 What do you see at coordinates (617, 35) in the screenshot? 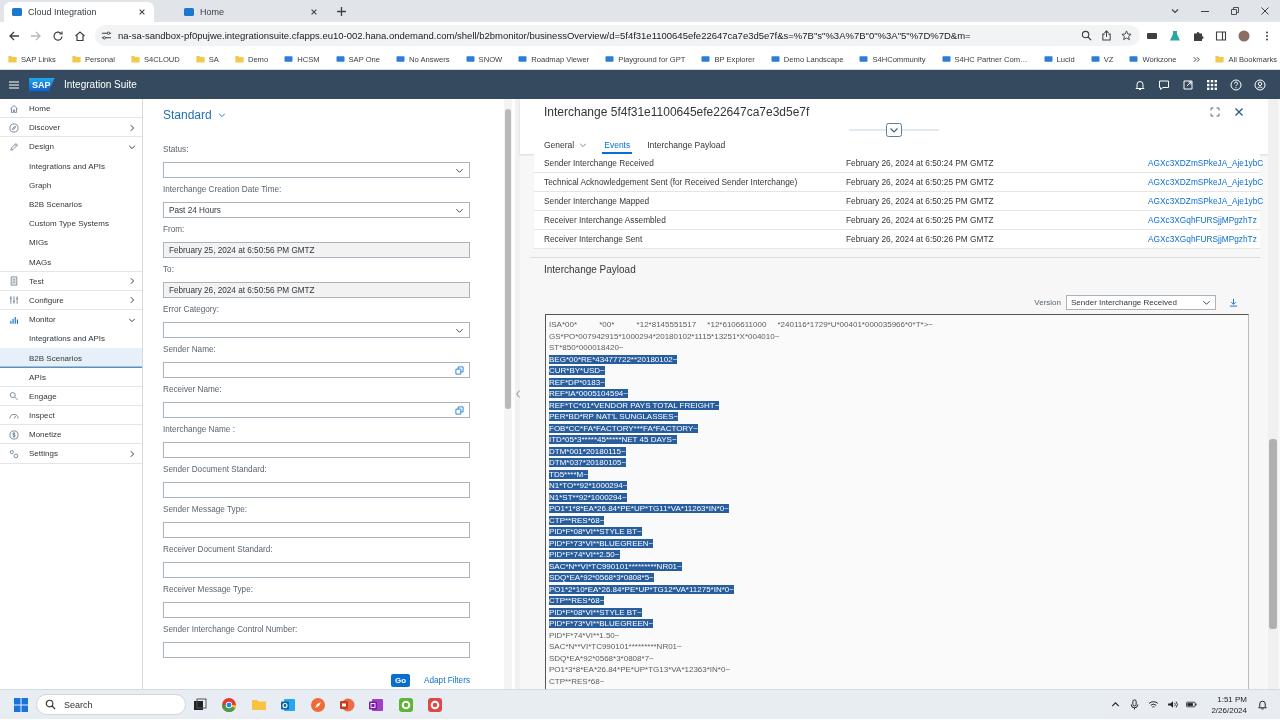
I see `address-field: na-sa-sandbox-pf0pujwe.integrationsuite.cfapps.eu10-002.hana.ondemand.com/shell/b2bmonitor/businessOverview/d=5f4f31e1100645efe22647ca7e3d5e7f&s=%7B"s"%3A%7B"0"%3A"5"%7D%7D&m=` at bounding box center [617, 35].